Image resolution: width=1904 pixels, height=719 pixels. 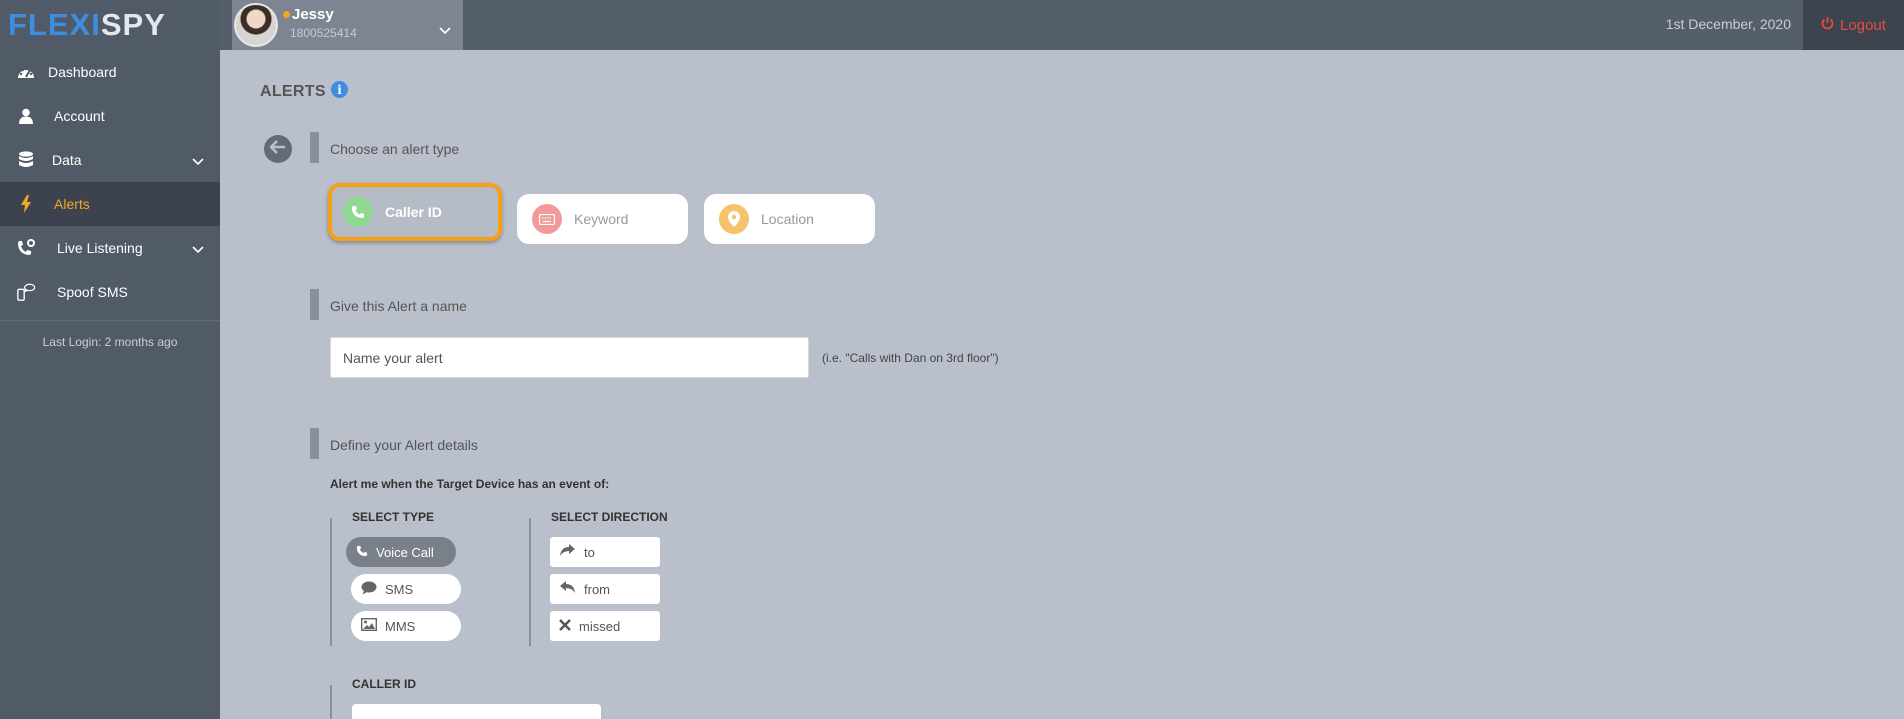 What do you see at coordinates (26, 72) in the screenshot?
I see `dashboard-icon` at bounding box center [26, 72].